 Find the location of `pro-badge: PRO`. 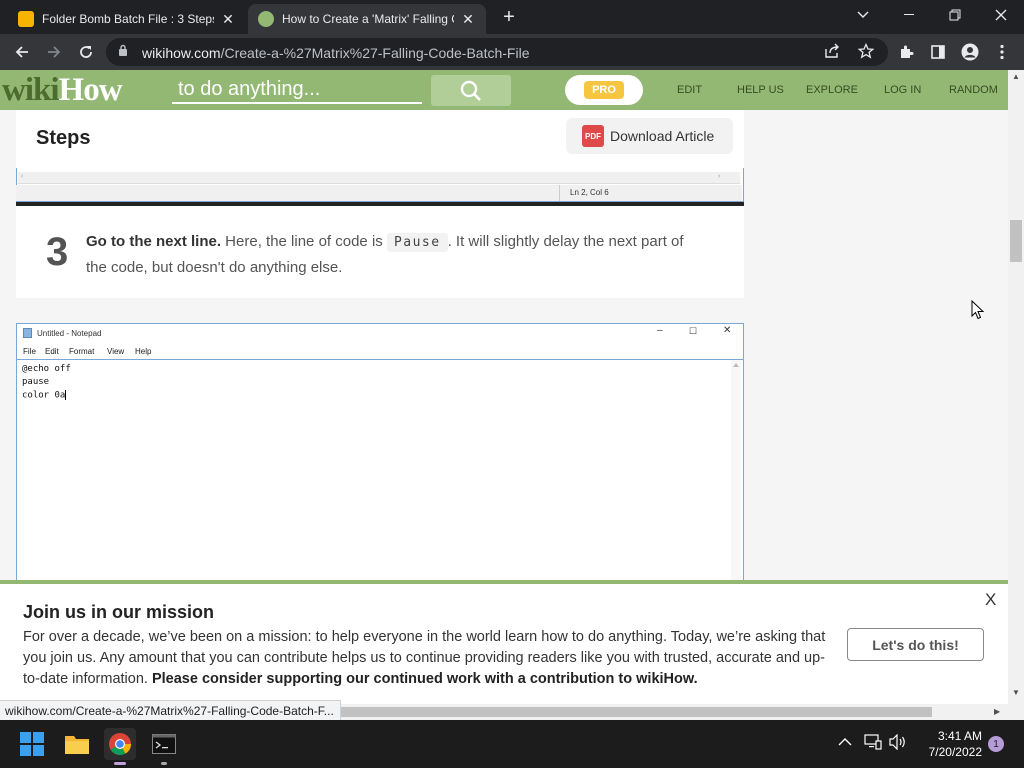

pro-badge: PRO is located at coordinates (604, 90).